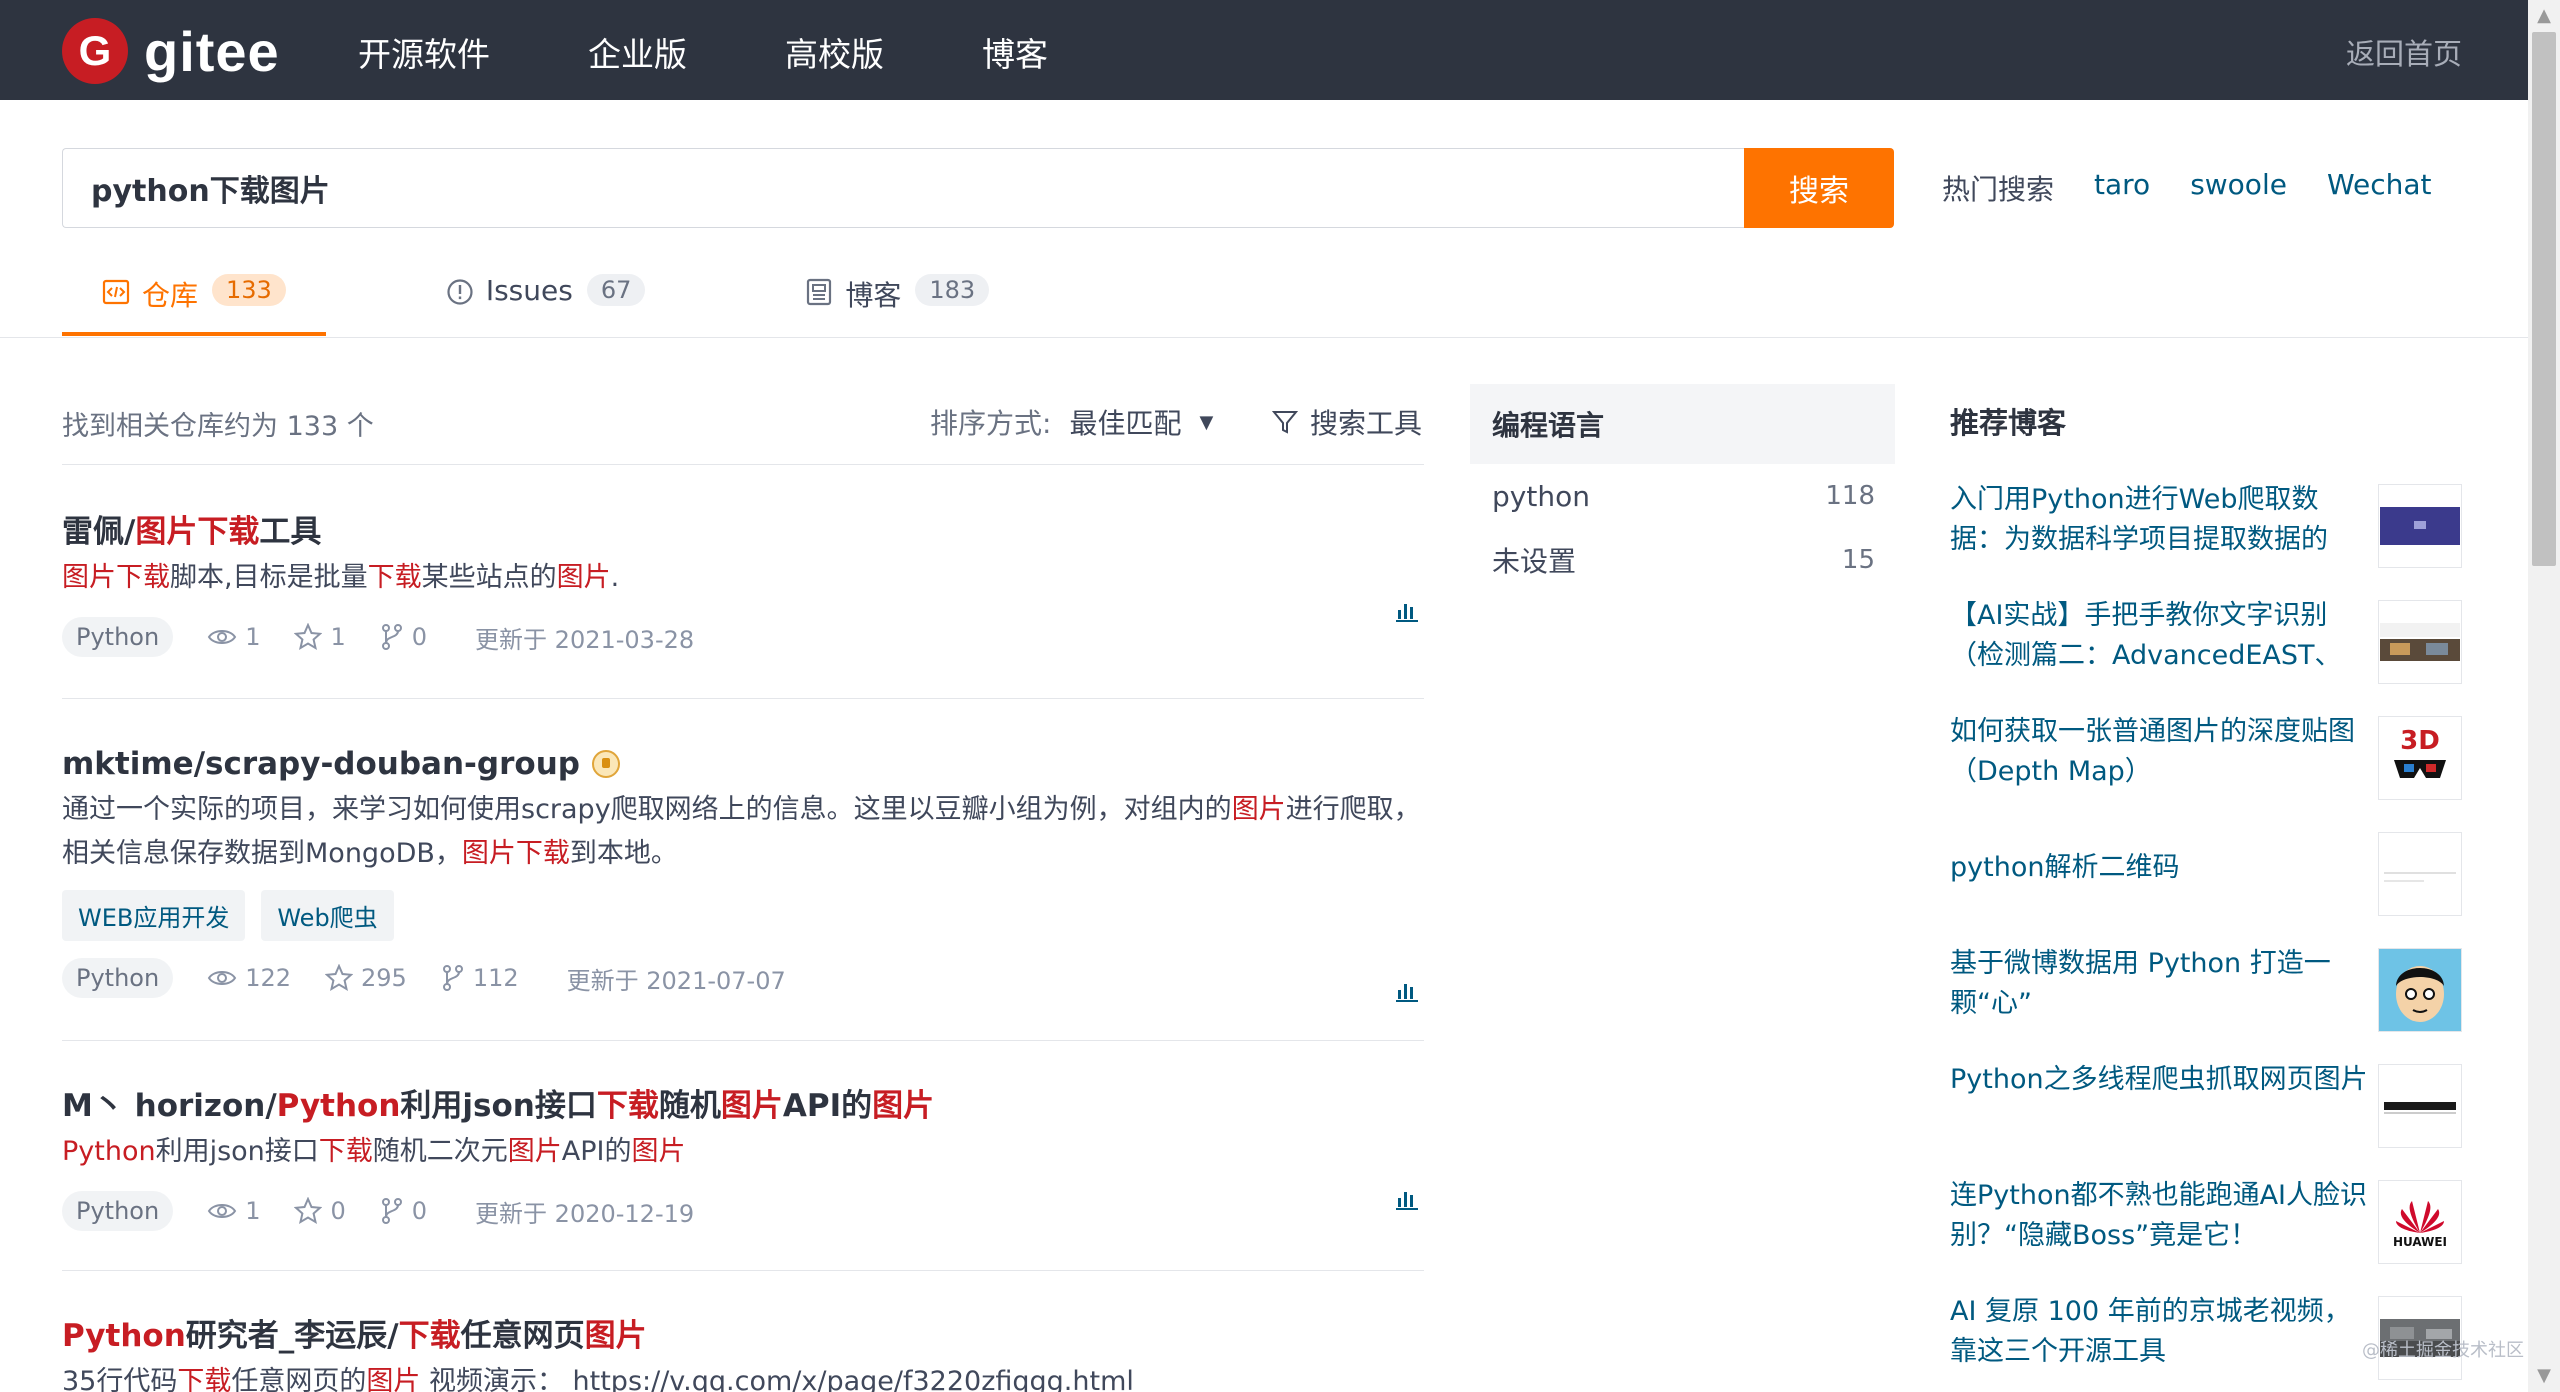 This screenshot has width=2560, height=1392. I want to click on page-scrollbar: ▲ ▼, so click(2544, 696).